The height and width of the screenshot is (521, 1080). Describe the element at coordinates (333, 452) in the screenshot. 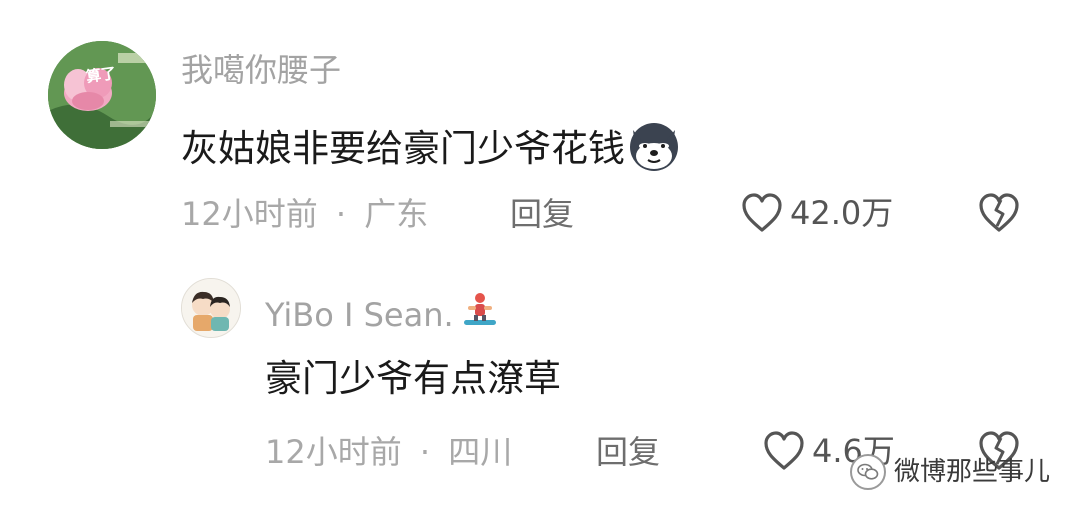

I see `reply-time: 12小时前` at that location.